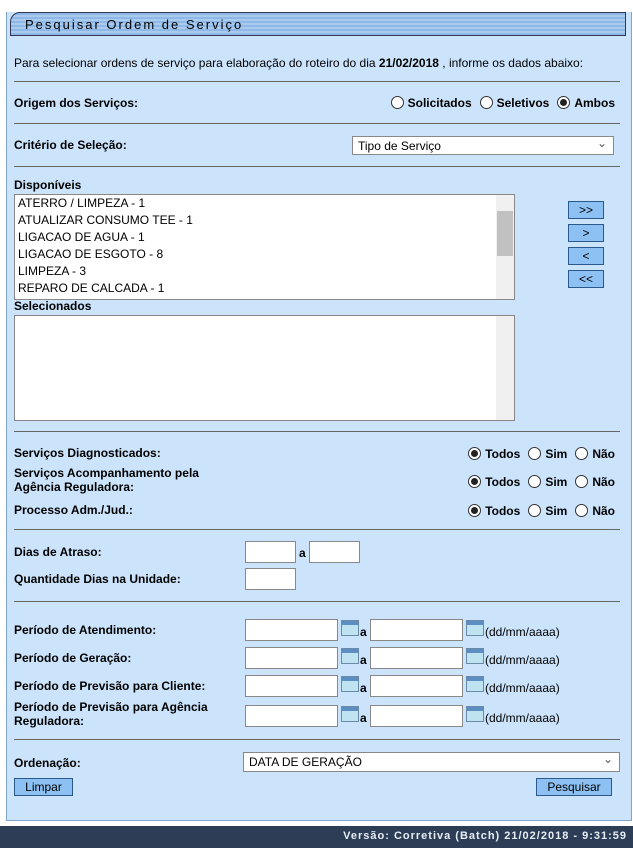 The image size is (633, 848). I want to click on ordenacao-select: DATA DE GERAÇÃO, so click(431, 761).